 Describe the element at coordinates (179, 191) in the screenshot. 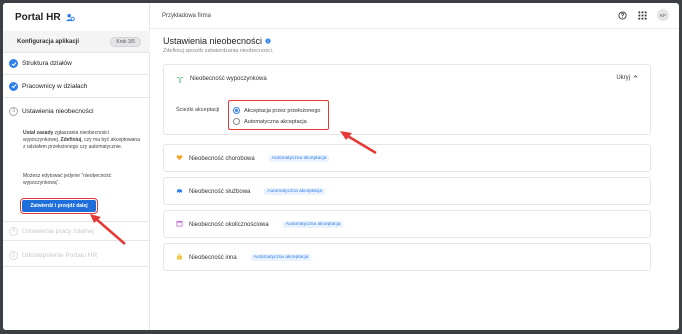

I see `car-icon` at that location.